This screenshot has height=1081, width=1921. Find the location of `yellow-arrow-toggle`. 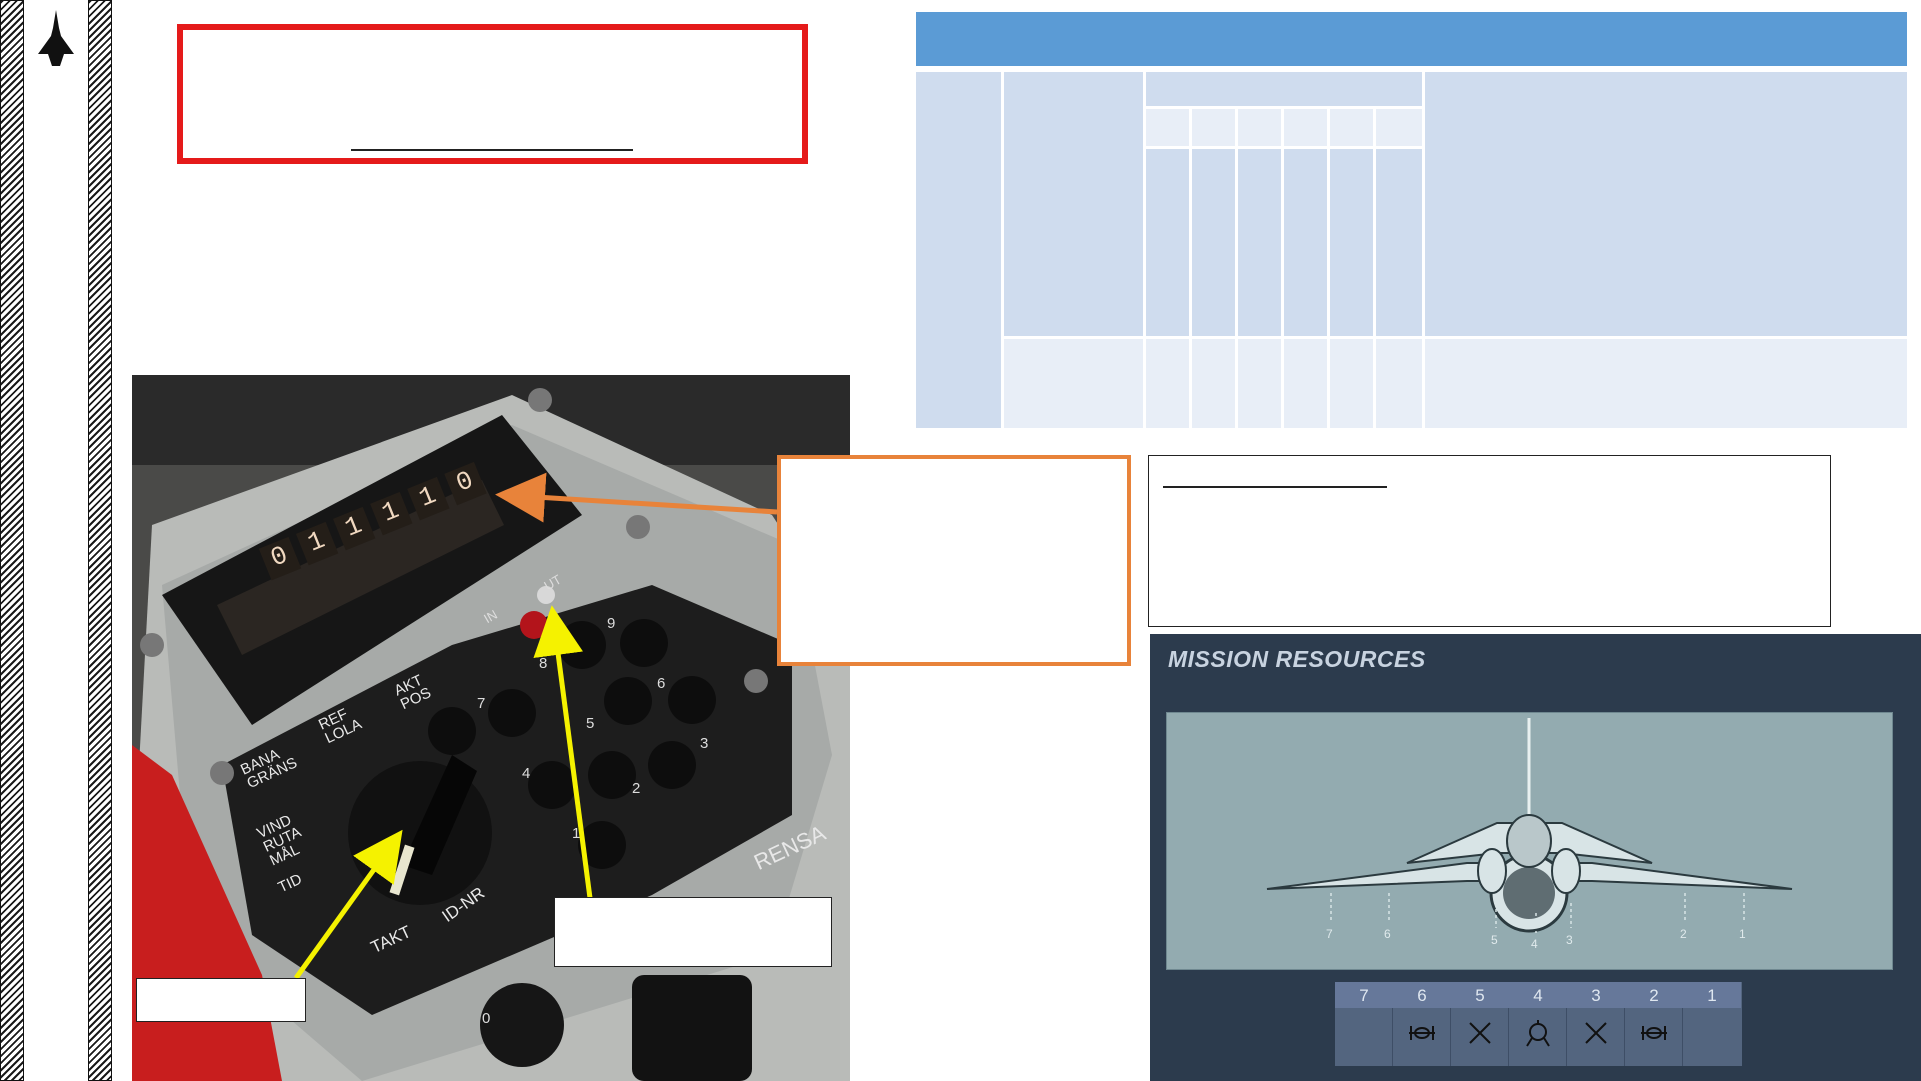

yellow-arrow-toggle is located at coordinates (563, 752).